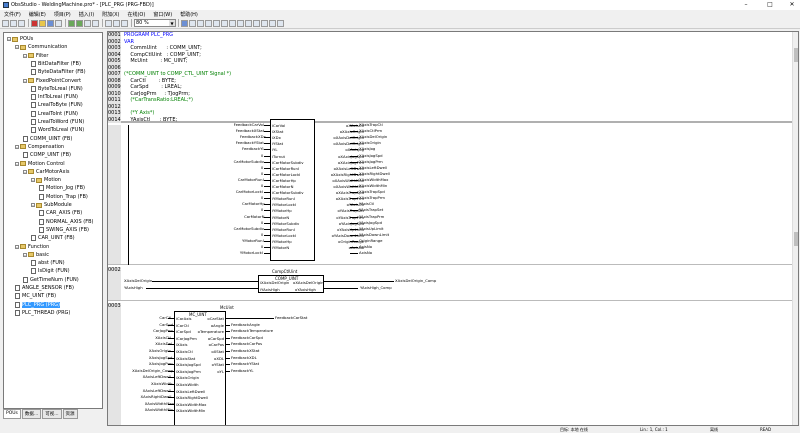 The width and height of the screenshot is (800, 433). What do you see at coordinates (371, 210) in the screenshot?
I see `output-variable: YAxisTrapSet` at bounding box center [371, 210].